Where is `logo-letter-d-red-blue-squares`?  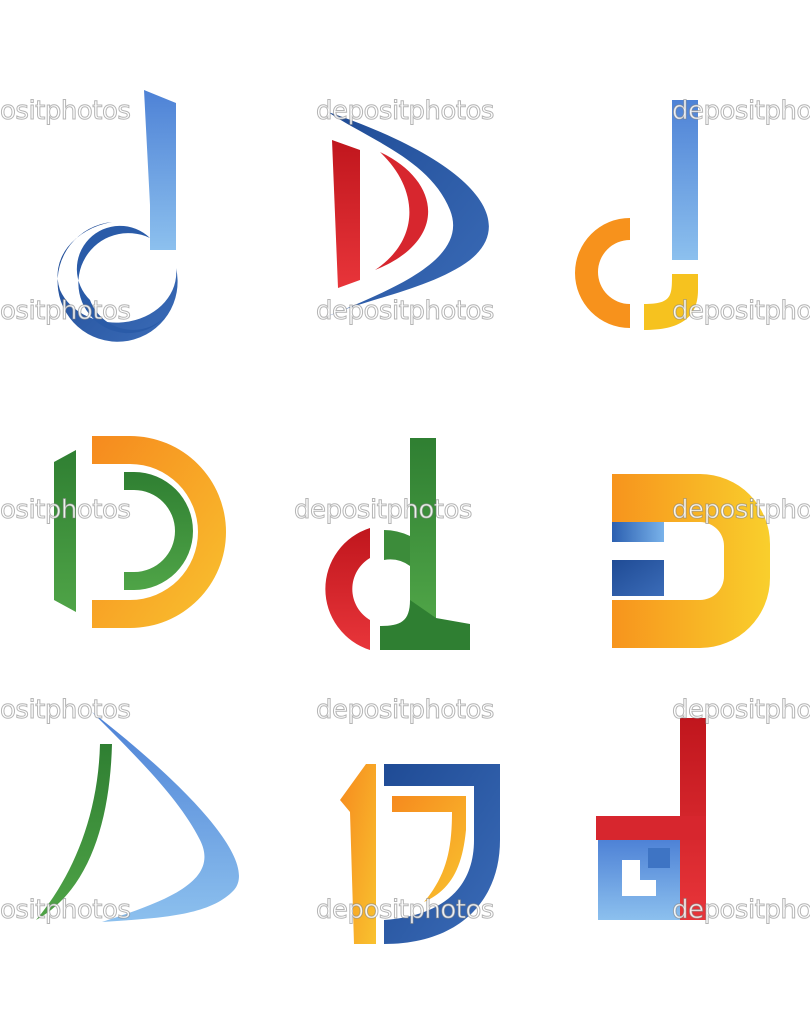 logo-letter-d-red-blue-squares is located at coordinates (651, 819).